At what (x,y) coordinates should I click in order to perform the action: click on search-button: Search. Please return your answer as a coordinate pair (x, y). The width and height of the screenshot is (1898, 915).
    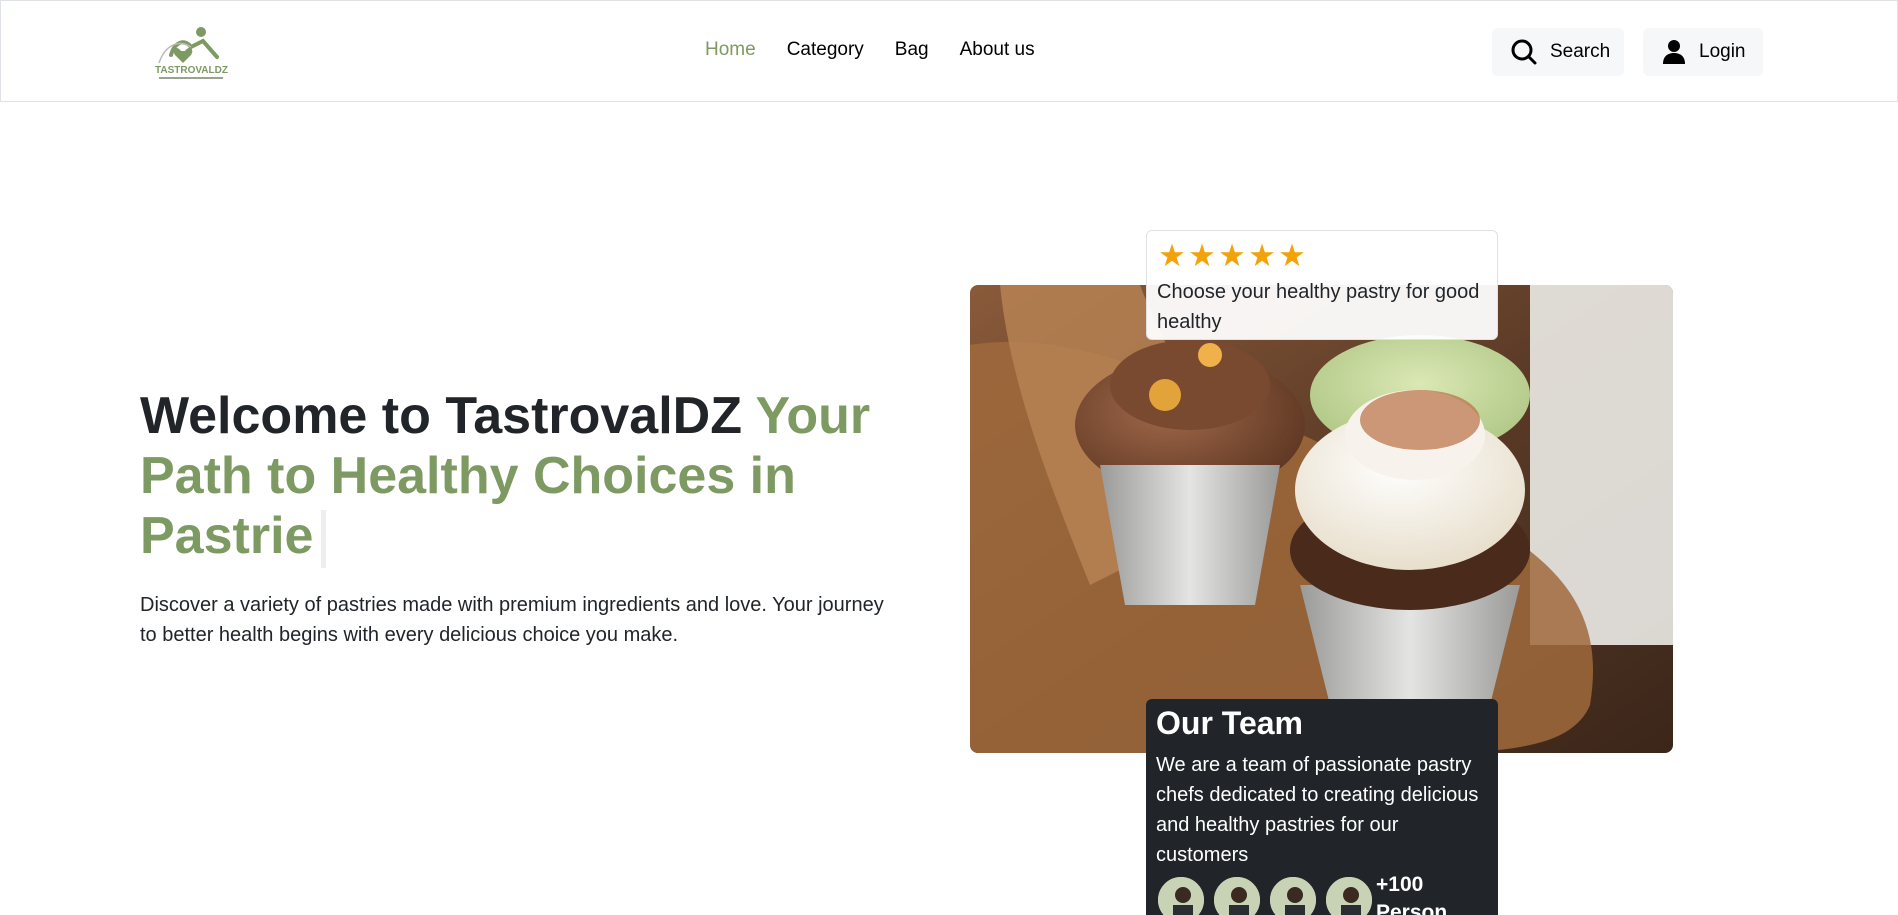
    Looking at the image, I should click on (1558, 52).